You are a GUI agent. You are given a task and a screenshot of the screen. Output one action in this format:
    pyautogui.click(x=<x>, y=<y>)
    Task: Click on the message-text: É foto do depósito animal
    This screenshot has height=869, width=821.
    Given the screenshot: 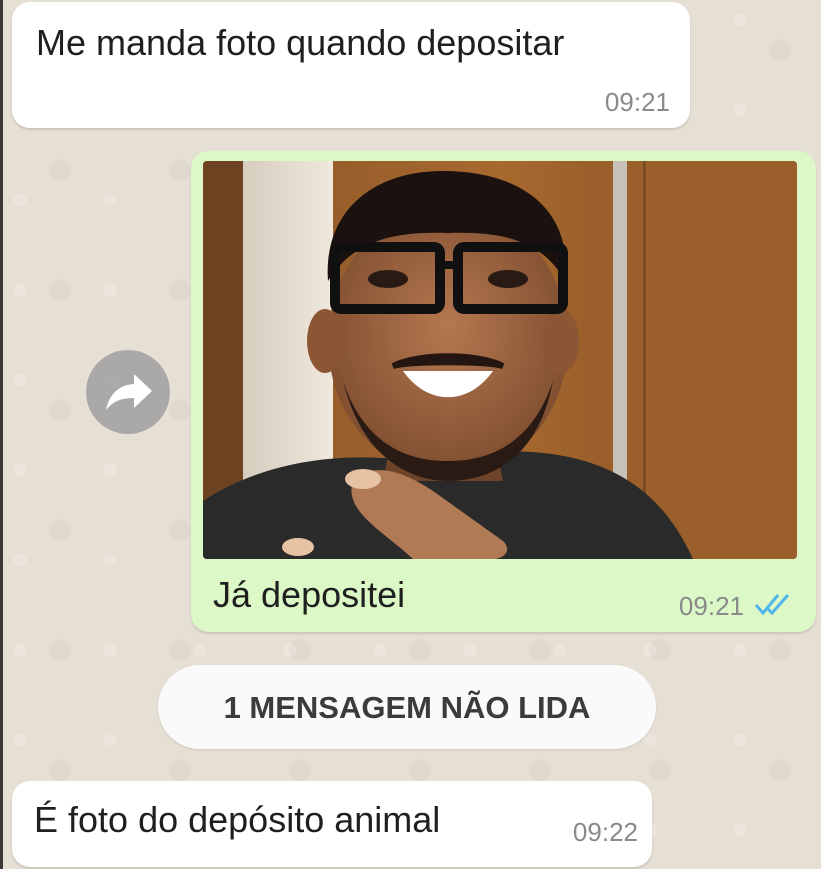 What is the action you would take?
    pyautogui.click(x=237, y=819)
    